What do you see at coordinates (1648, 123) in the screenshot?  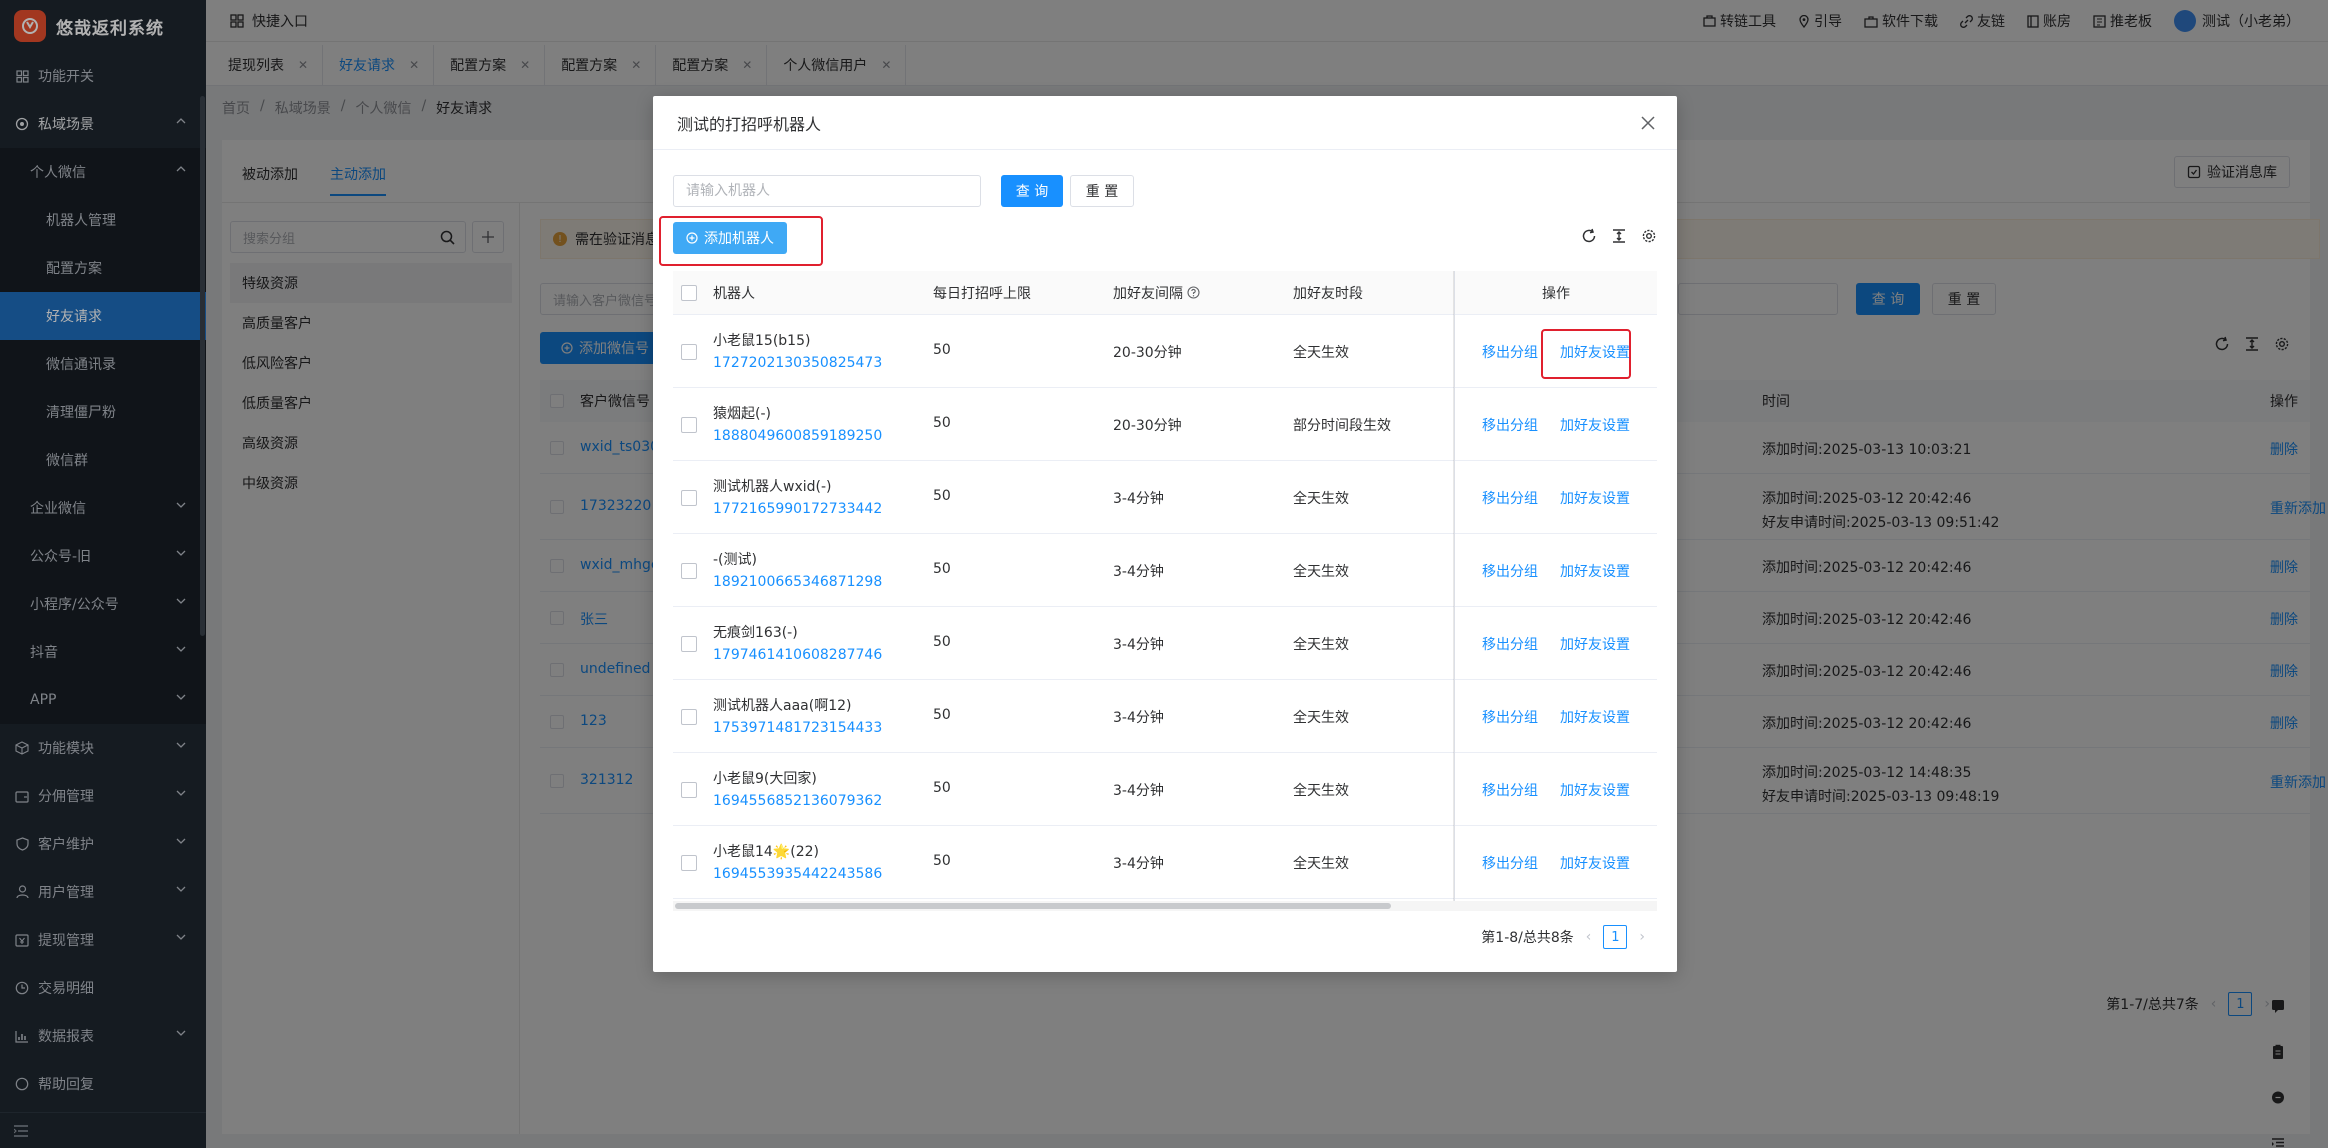 I see `close-icon` at bounding box center [1648, 123].